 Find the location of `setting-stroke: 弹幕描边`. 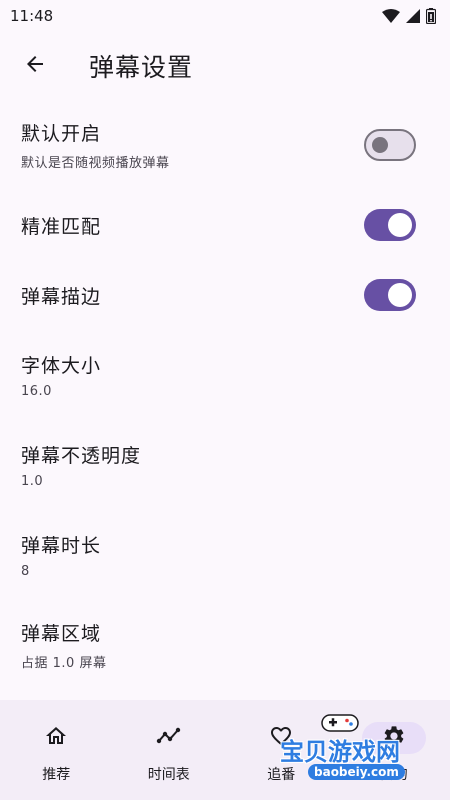

setting-stroke: 弹幕描边 is located at coordinates (225, 295).